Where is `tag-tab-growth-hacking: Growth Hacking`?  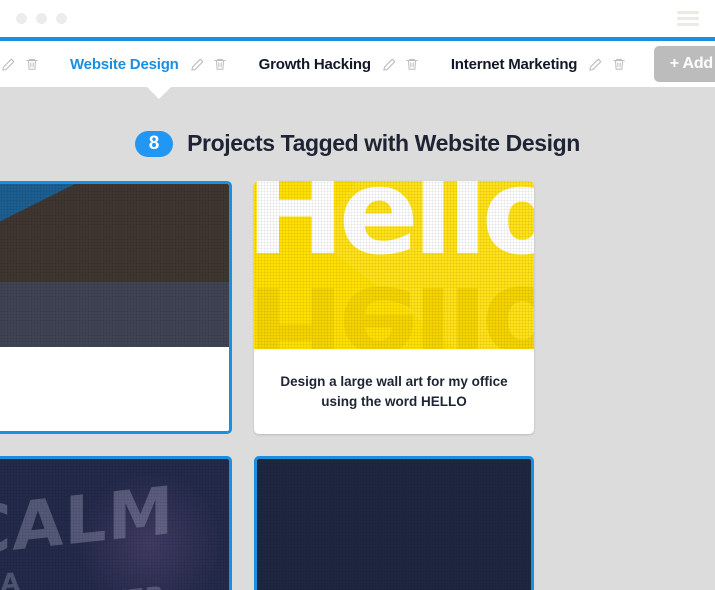 tag-tab-growth-hacking: Growth Hacking is located at coordinates (355, 64).